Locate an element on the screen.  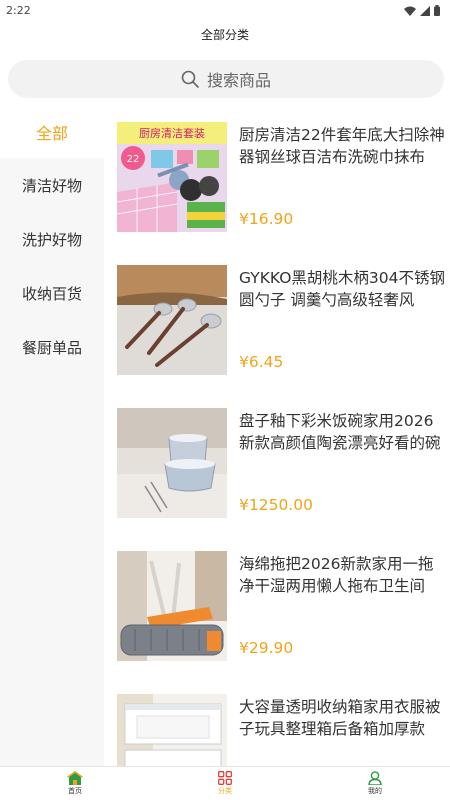
category-icon is located at coordinates (225, 778).